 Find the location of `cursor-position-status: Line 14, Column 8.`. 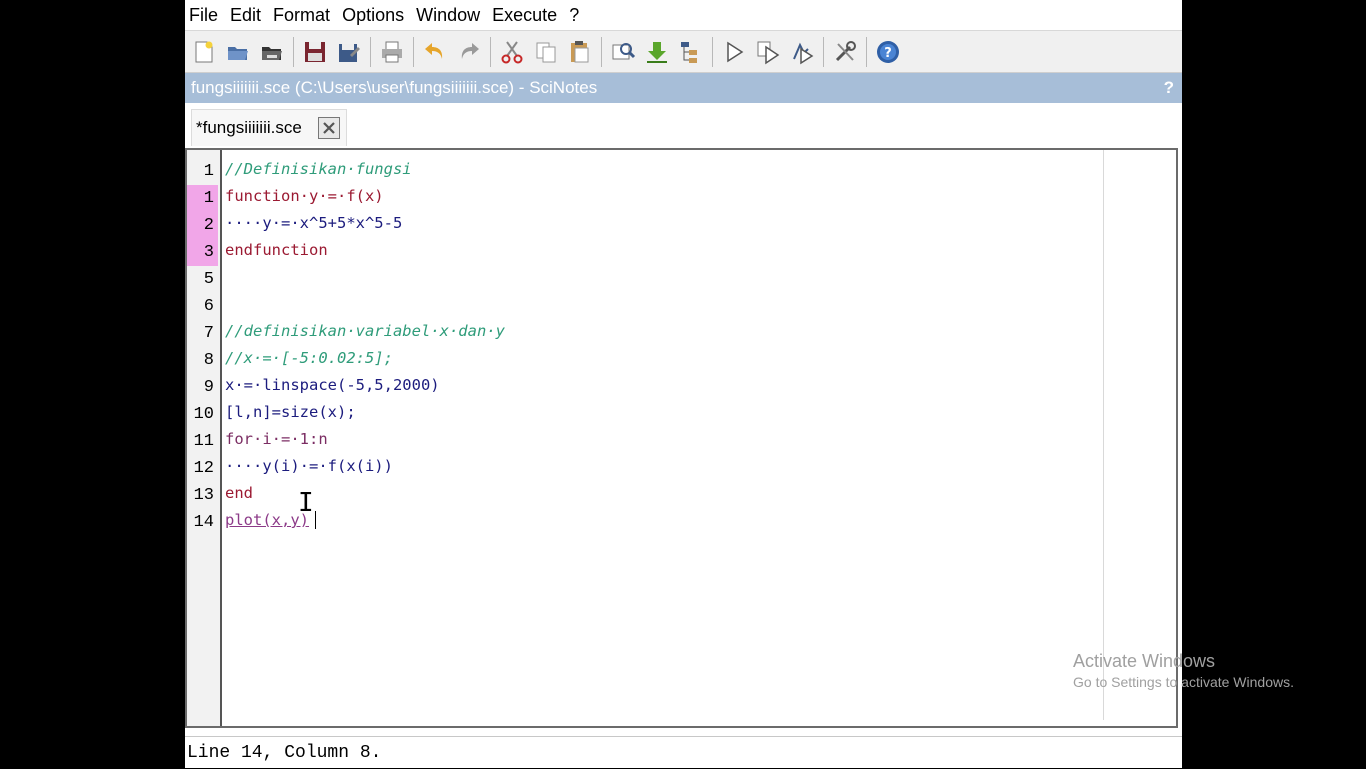

cursor-position-status: Line 14, Column 8. is located at coordinates (284, 753).